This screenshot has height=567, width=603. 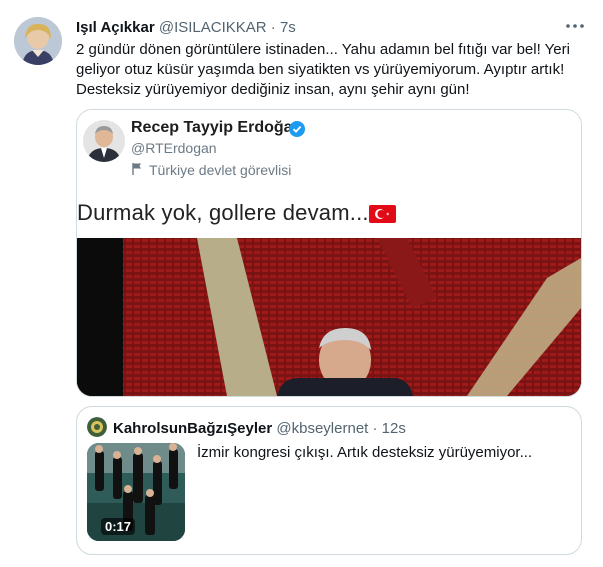 What do you see at coordinates (193, 428) in the screenshot?
I see `quoted-author-name: KahrolsunBağzıŞeyler` at bounding box center [193, 428].